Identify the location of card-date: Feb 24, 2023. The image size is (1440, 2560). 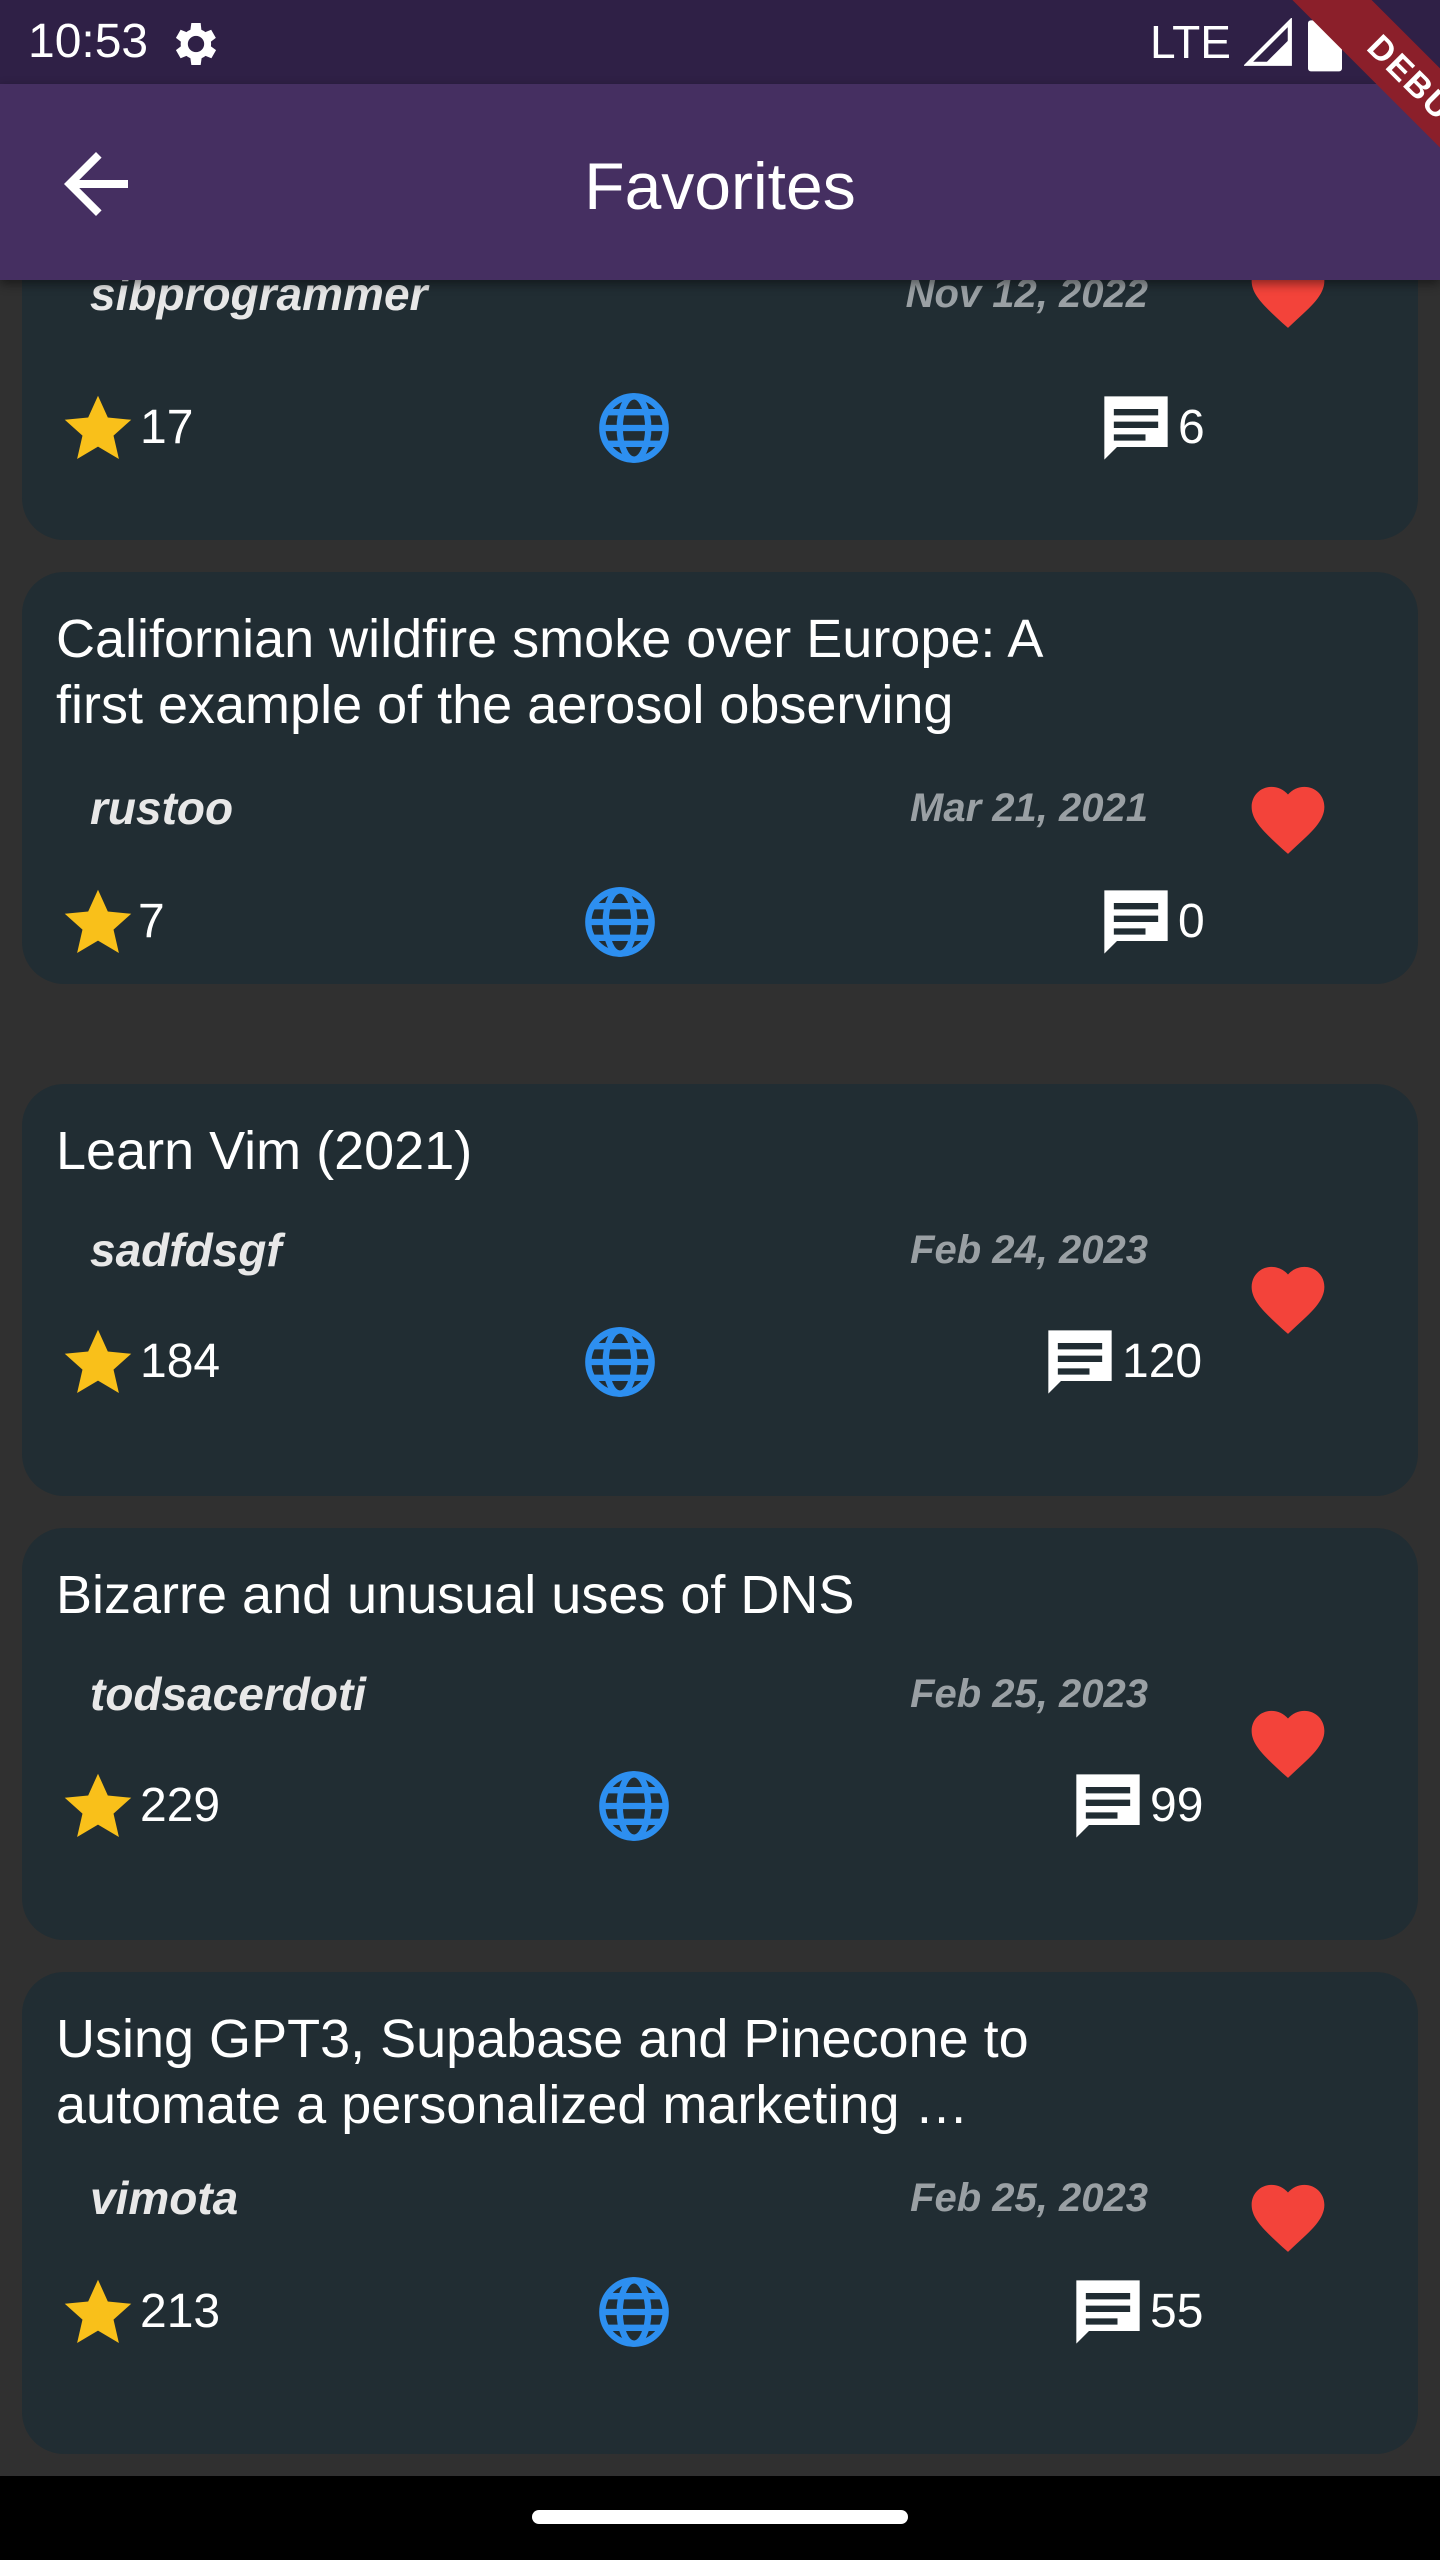
(1029, 1250).